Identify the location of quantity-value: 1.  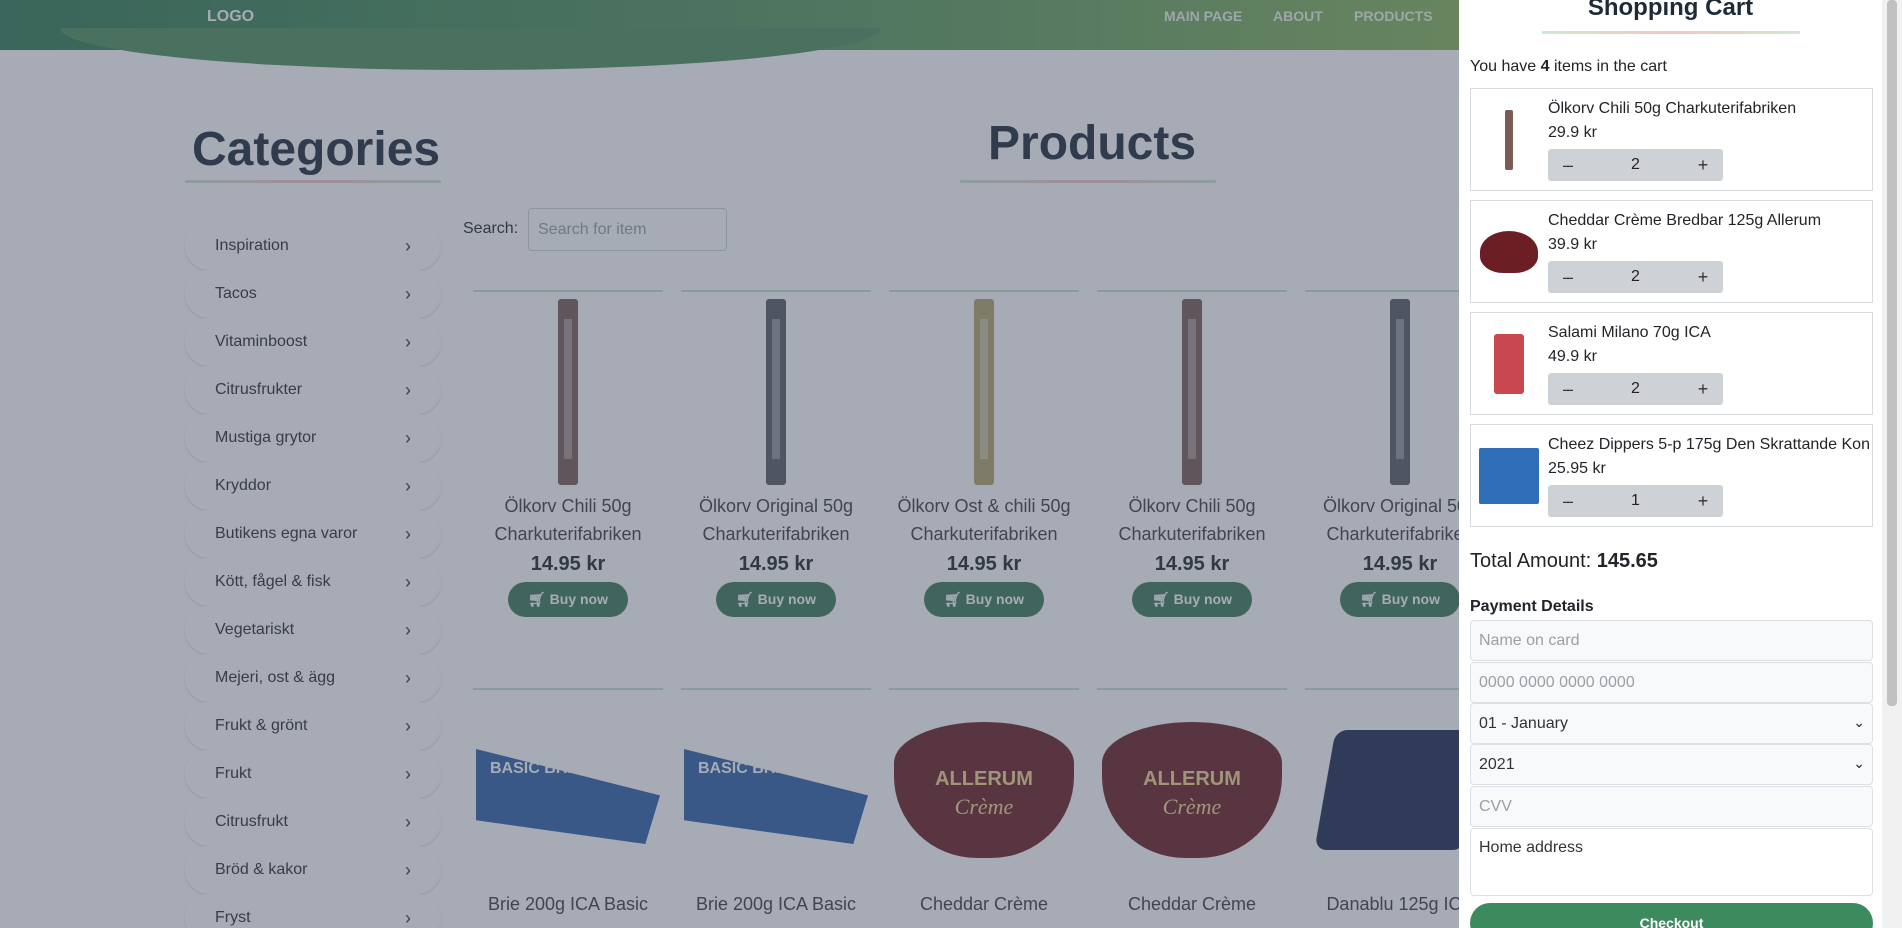
(1635, 501).